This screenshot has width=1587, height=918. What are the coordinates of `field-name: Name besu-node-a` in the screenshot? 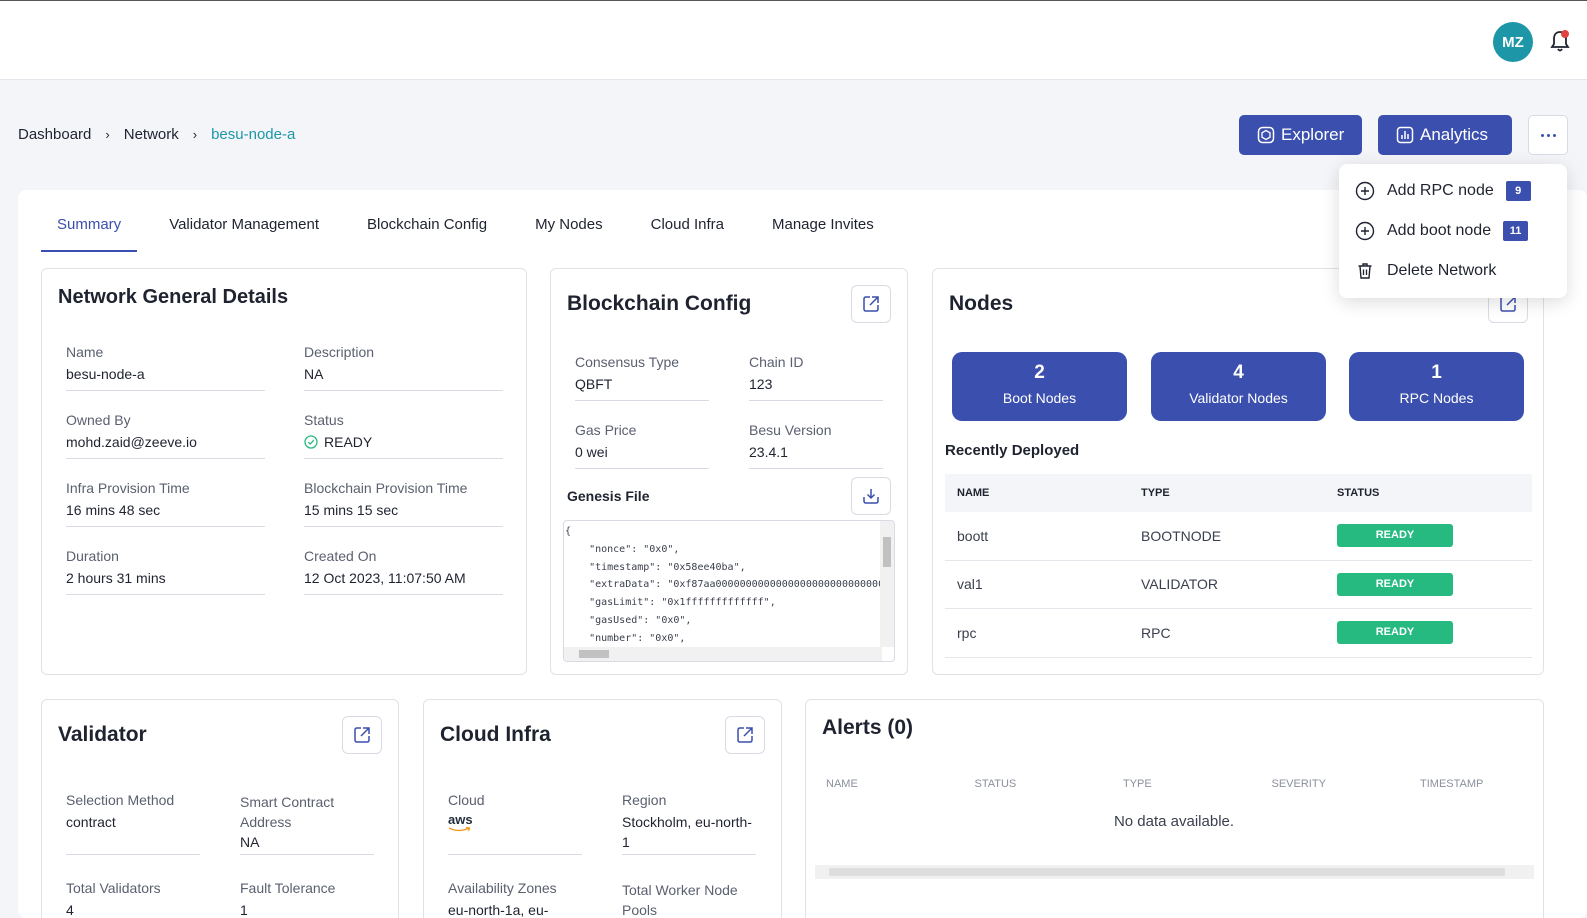 It's located at (165, 367).